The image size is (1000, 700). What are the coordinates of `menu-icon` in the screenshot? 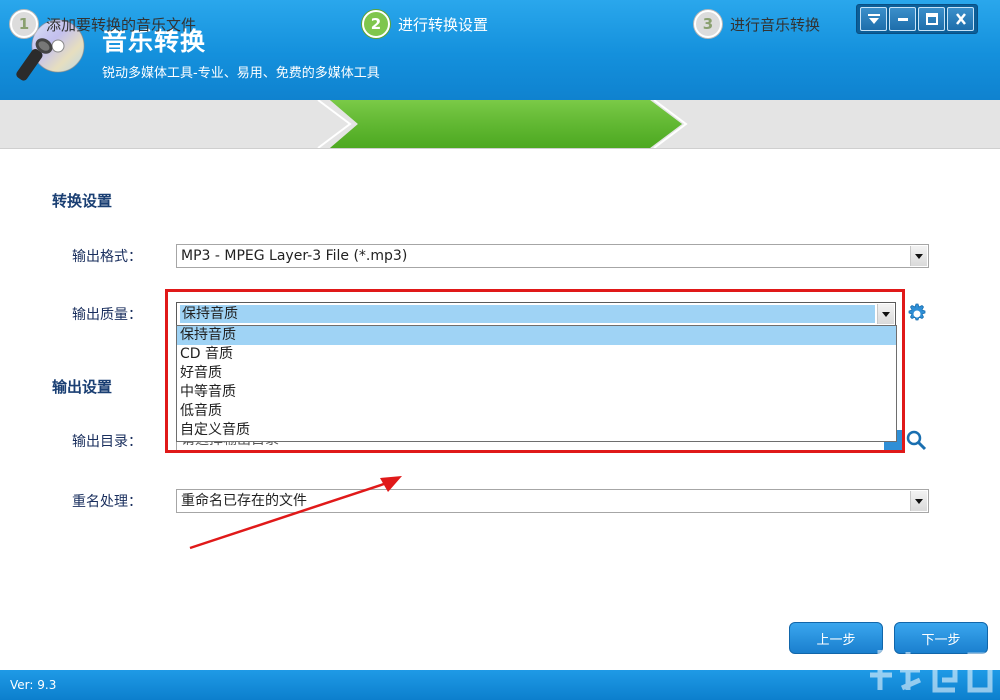 It's located at (873, 19).